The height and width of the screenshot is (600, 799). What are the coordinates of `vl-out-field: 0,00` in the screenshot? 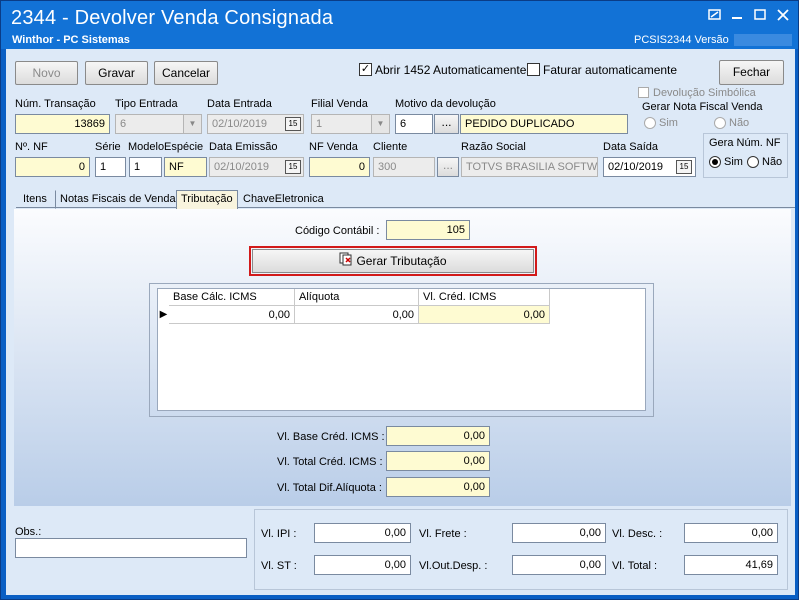 It's located at (559, 565).